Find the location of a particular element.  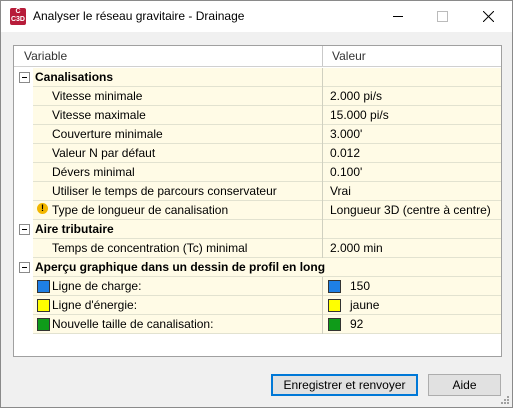

minimize-button is located at coordinates (397, 16).